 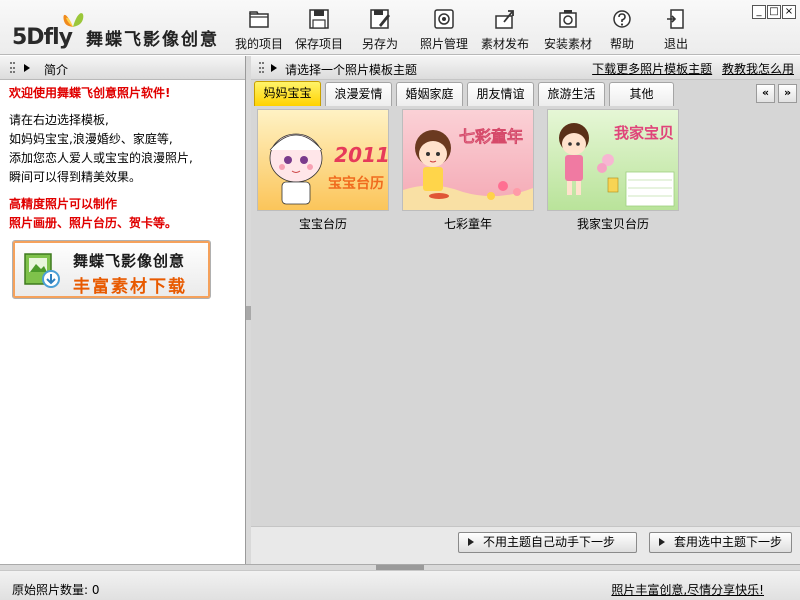 What do you see at coordinates (259, 19) in the screenshot?
I see `folder-icon` at bounding box center [259, 19].